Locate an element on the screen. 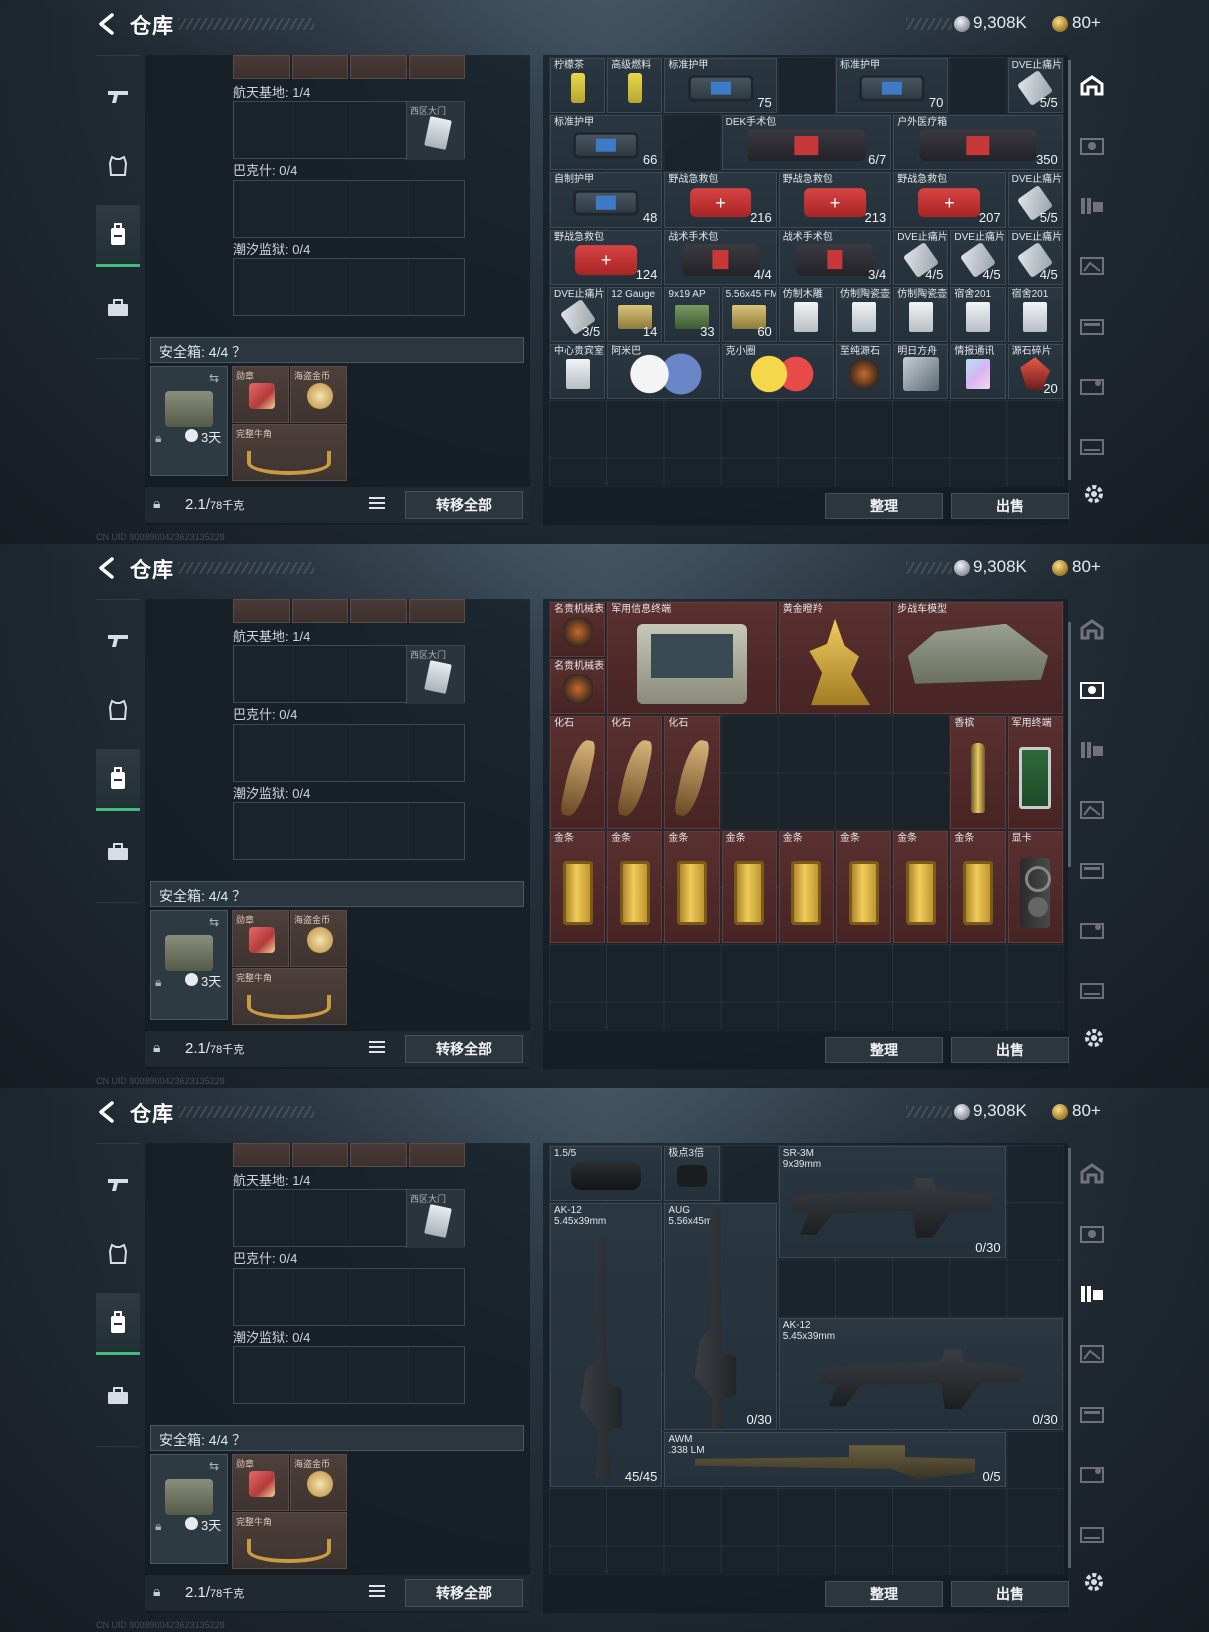  swap-icon: ⇆ is located at coordinates (214, 378).